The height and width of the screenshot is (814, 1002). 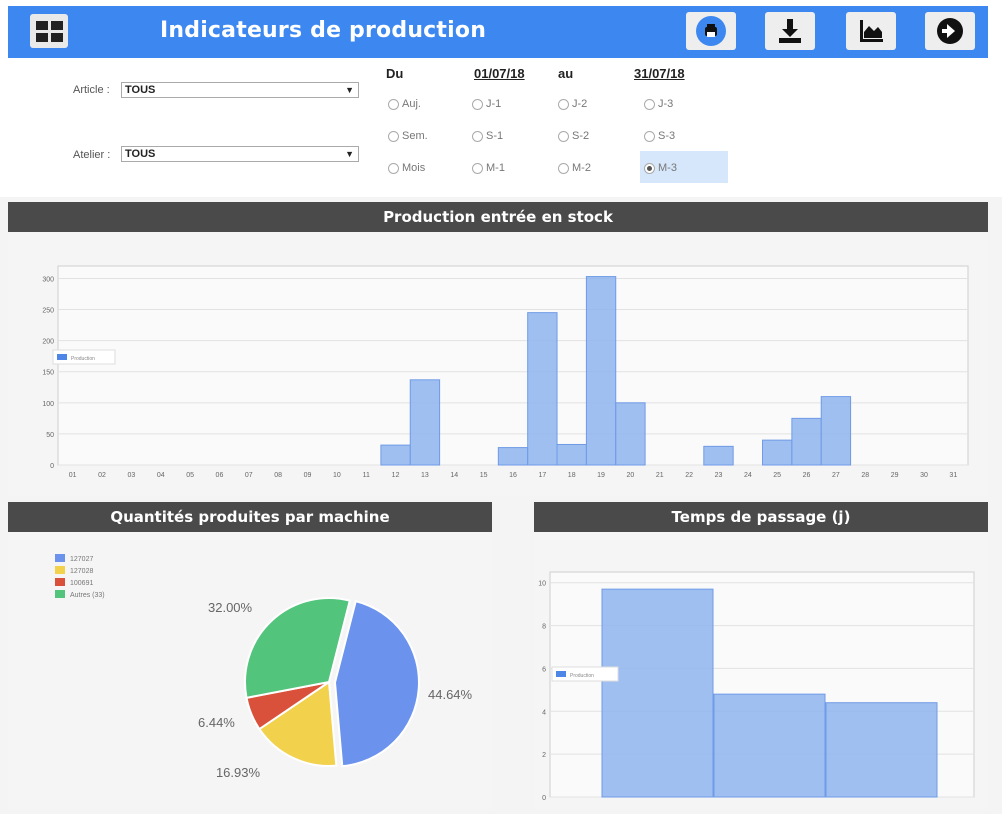 What do you see at coordinates (807, 475) in the screenshot?
I see `x-tick-label: 26` at bounding box center [807, 475].